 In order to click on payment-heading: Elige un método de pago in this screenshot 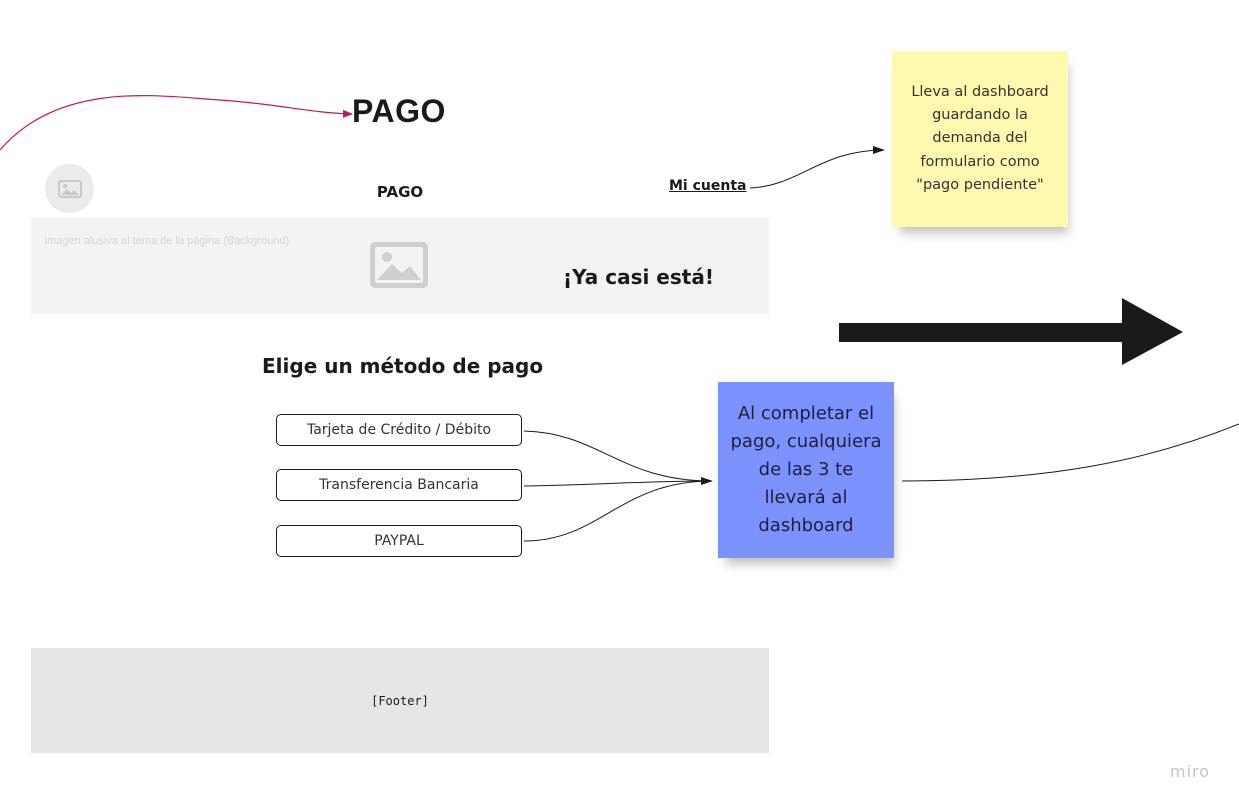, I will do `click(403, 366)`.